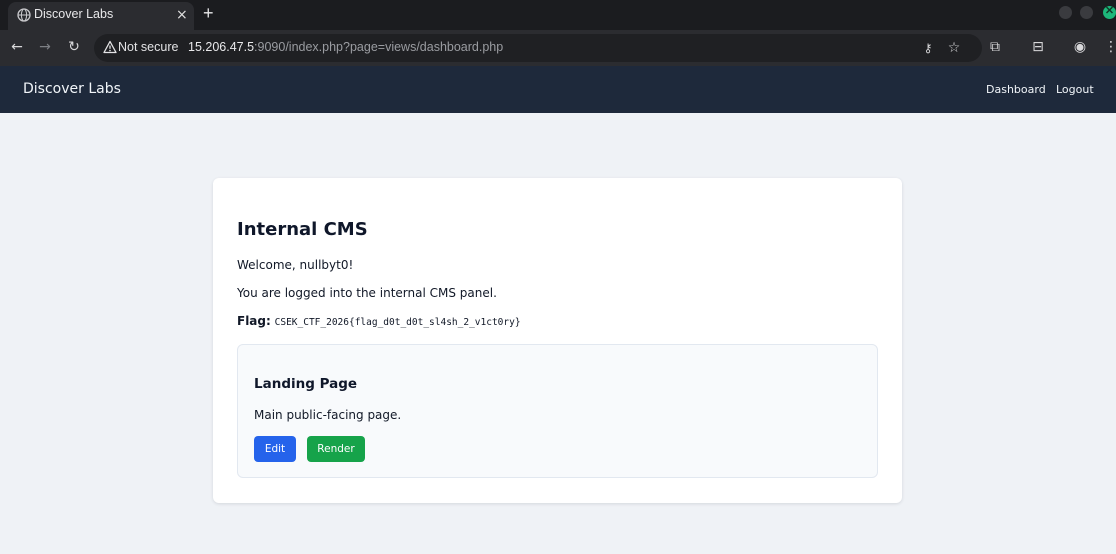 The image size is (1116, 554). What do you see at coordinates (1065, 12) in the screenshot?
I see `minimize-button` at bounding box center [1065, 12].